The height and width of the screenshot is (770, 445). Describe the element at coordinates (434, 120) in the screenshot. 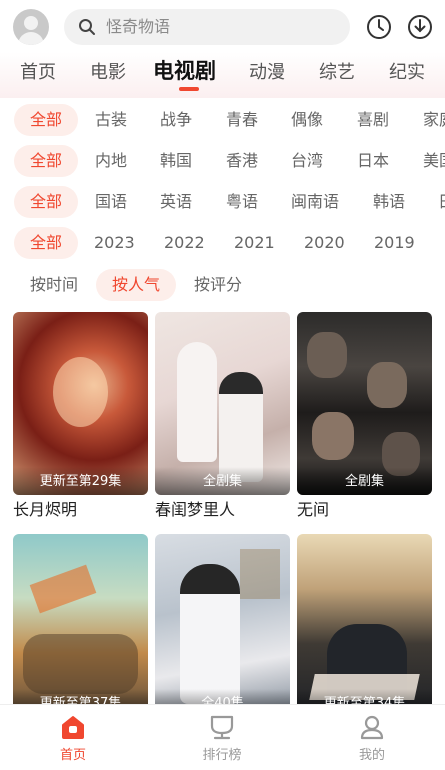

I see `genre-chip: 家庭` at that location.